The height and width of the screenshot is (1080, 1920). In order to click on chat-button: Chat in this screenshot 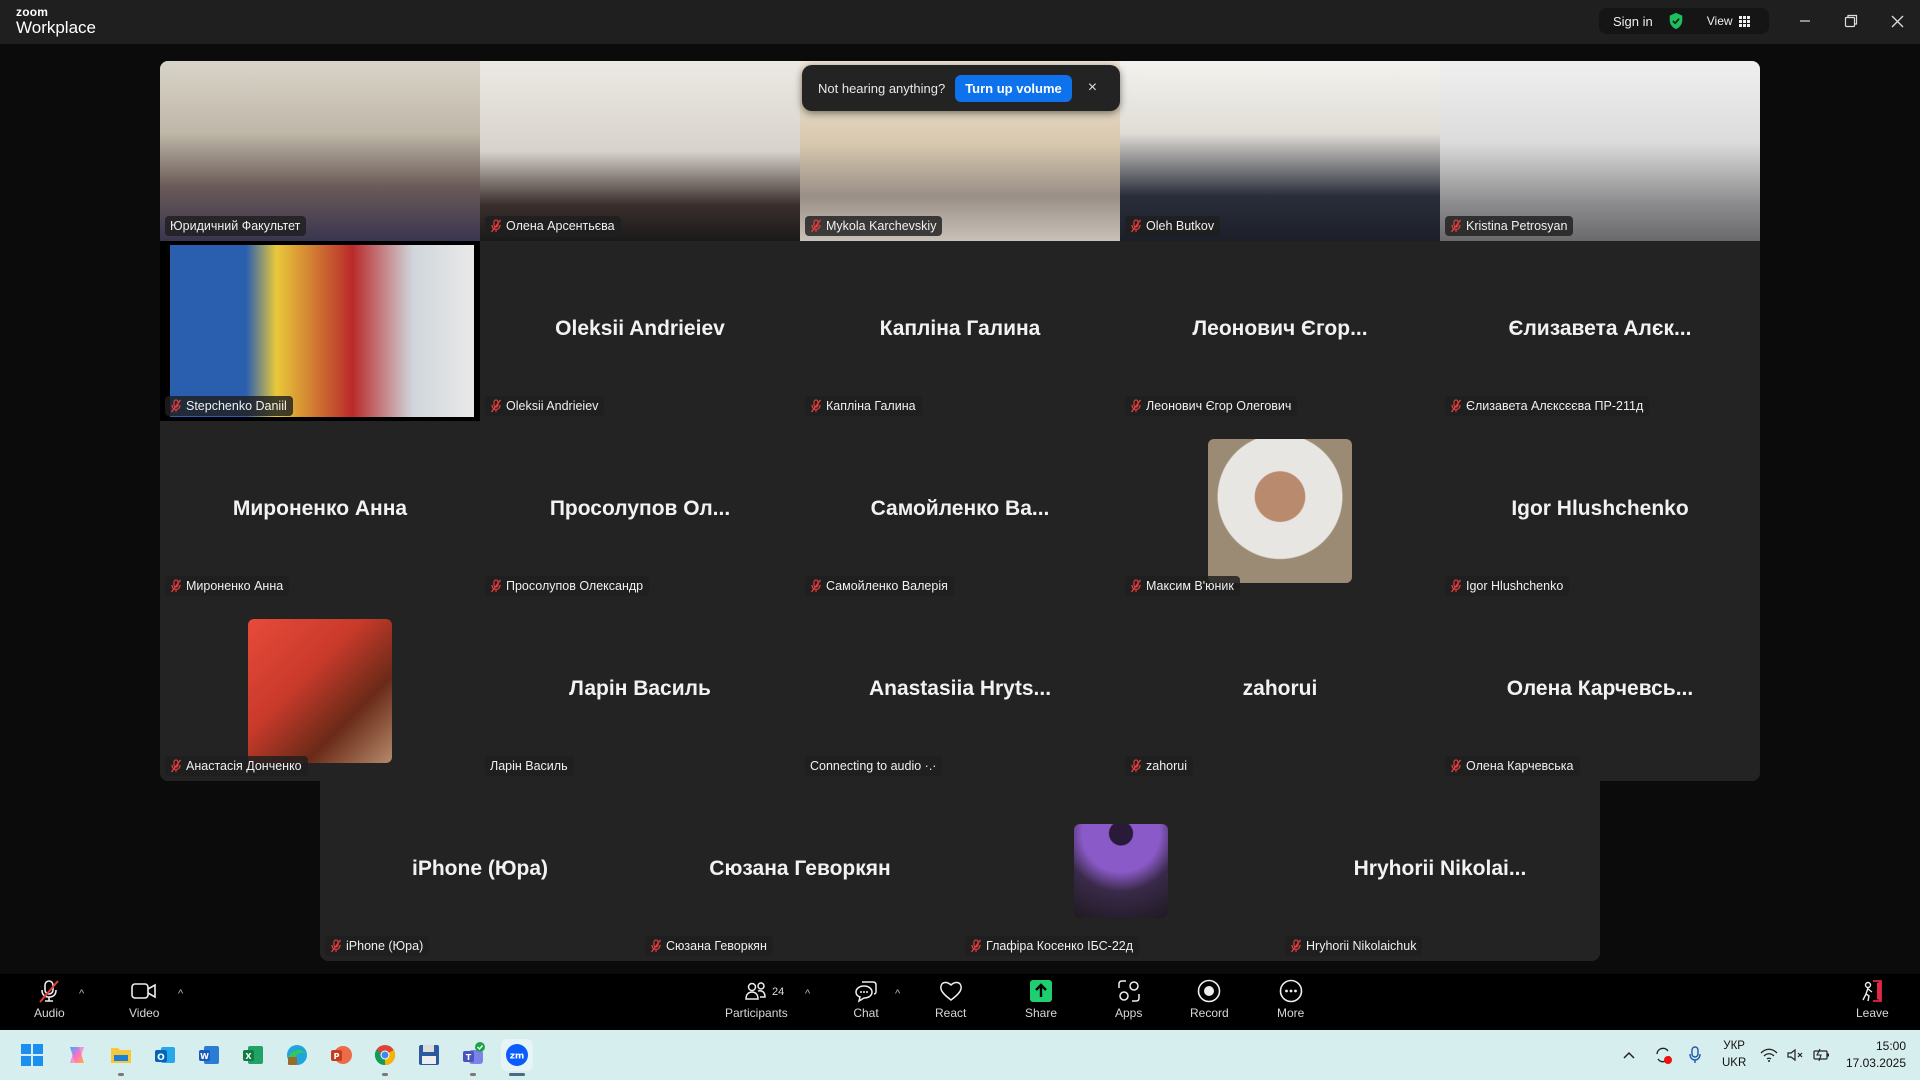, I will do `click(866, 999)`.